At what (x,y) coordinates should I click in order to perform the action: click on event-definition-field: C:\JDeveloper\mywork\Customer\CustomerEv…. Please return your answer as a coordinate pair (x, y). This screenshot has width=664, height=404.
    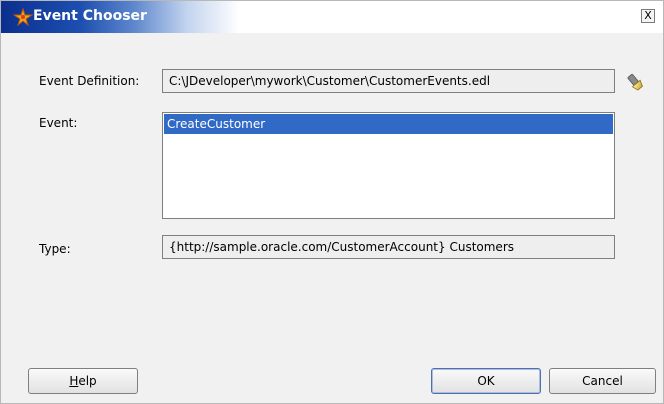
    Looking at the image, I should click on (388, 81).